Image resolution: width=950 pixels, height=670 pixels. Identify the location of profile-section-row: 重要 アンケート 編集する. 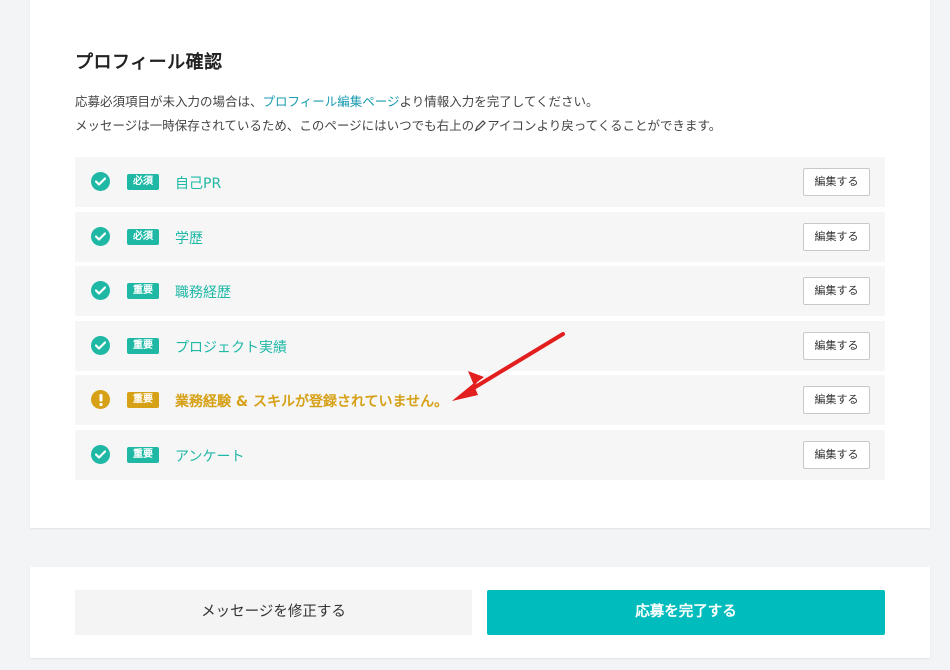
(480, 454).